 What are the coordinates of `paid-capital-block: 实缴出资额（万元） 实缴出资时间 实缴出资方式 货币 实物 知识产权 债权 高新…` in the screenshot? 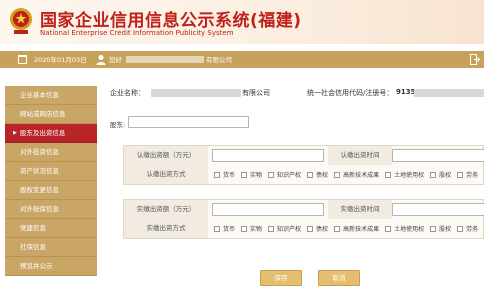 It's located at (303, 219).